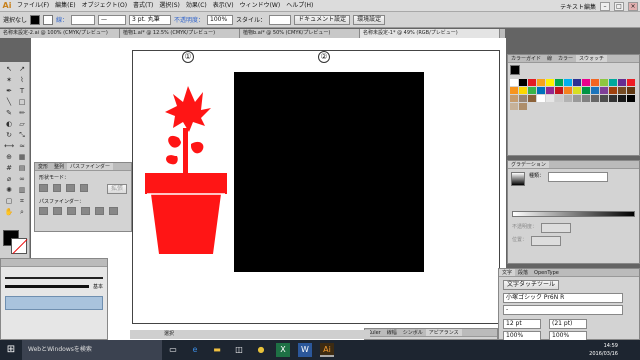 Image resolution: width=640 pixels, height=360 pixels. What do you see at coordinates (169, 6) in the screenshot?
I see `menu-item-4: 選択(S)` at bounding box center [169, 6].